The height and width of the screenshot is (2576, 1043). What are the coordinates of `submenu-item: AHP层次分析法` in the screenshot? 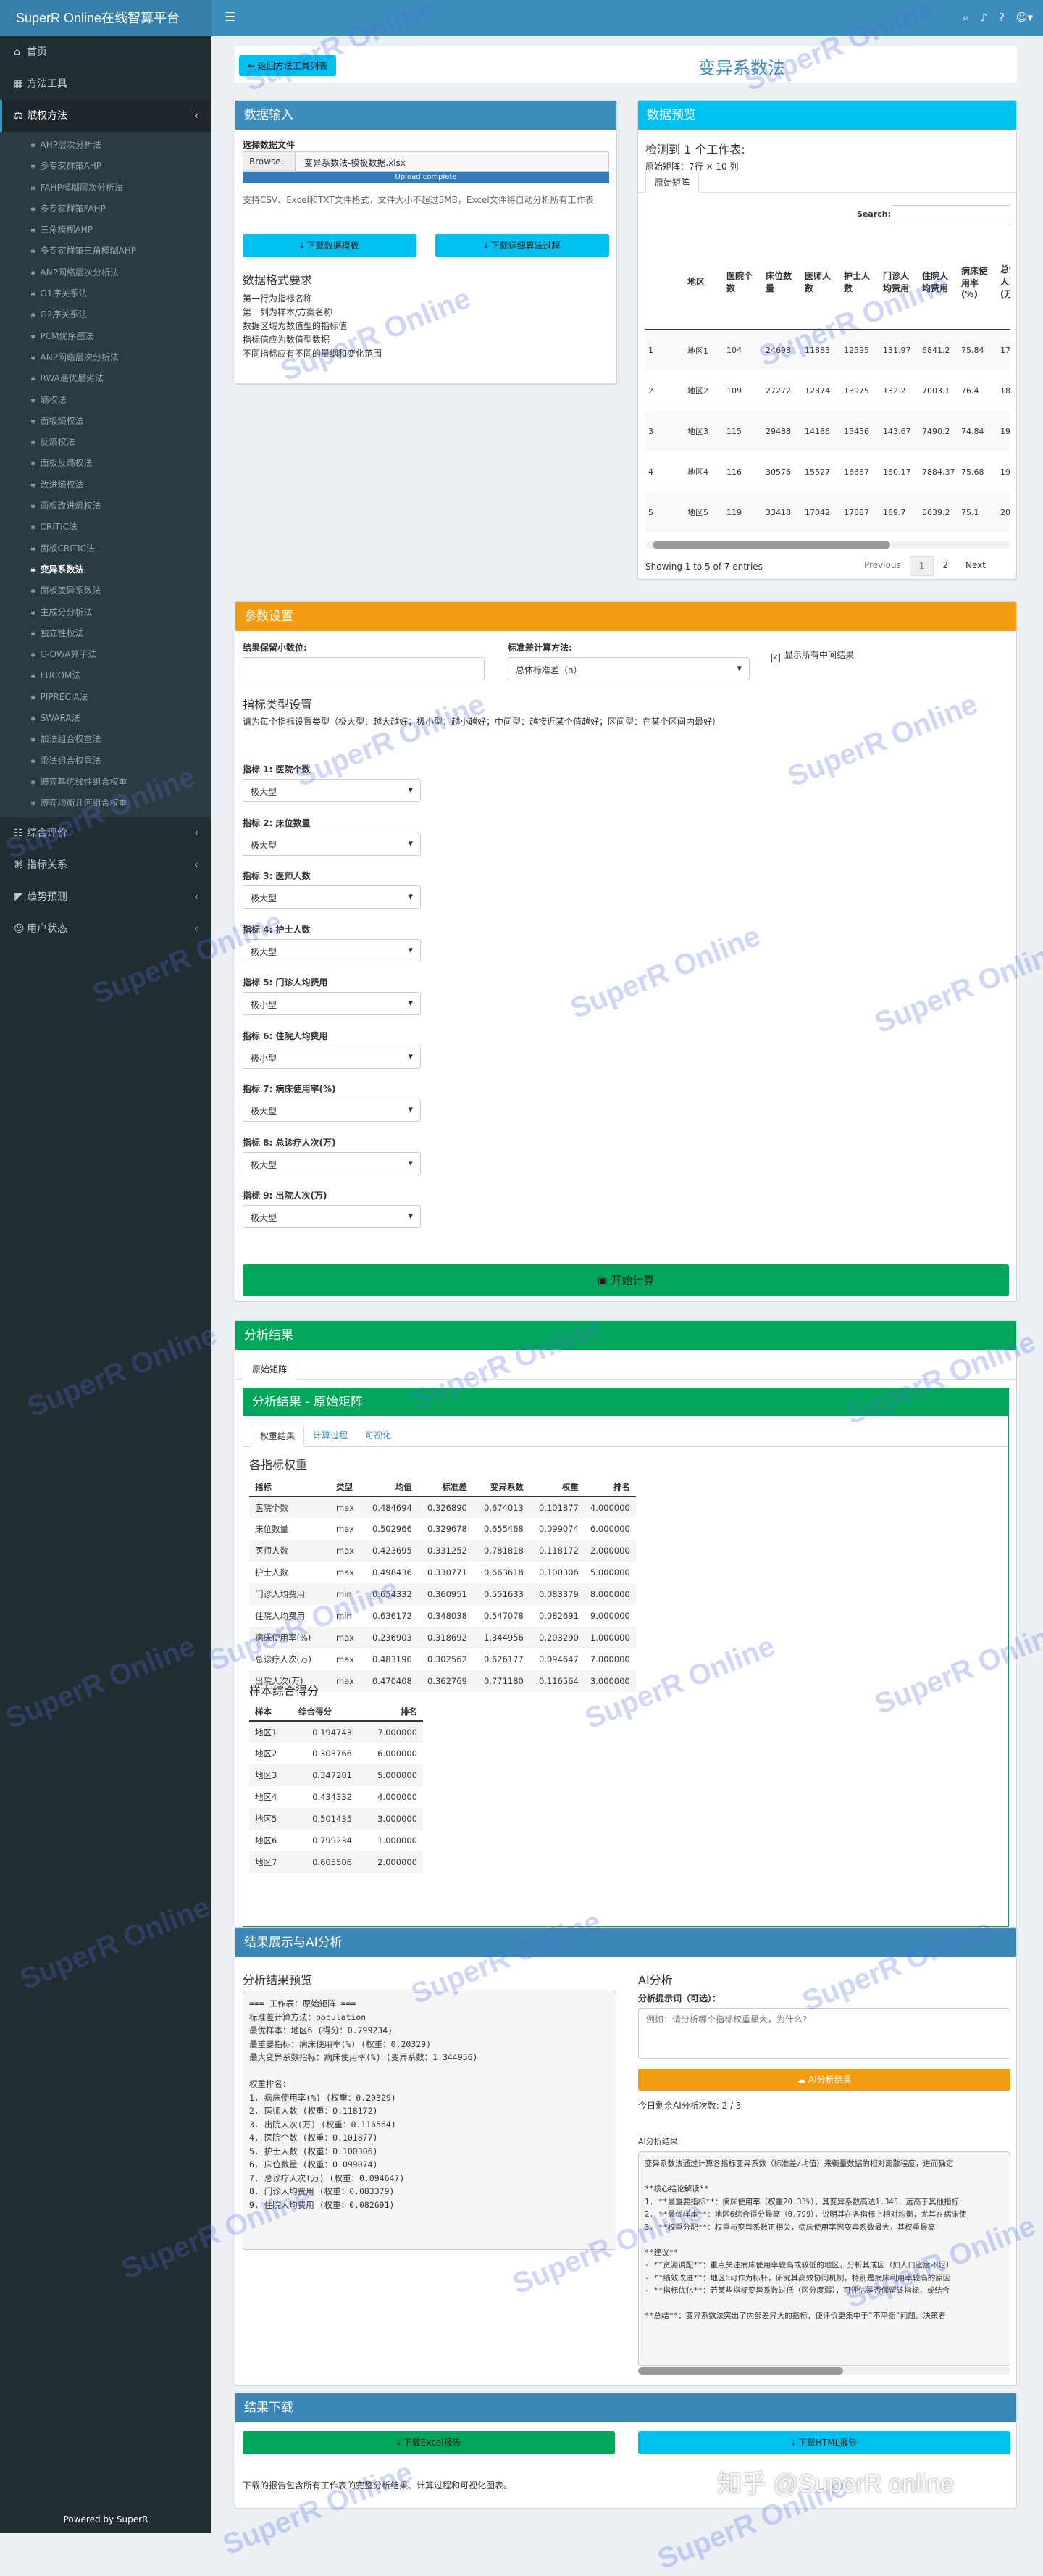 It's located at (105, 145).